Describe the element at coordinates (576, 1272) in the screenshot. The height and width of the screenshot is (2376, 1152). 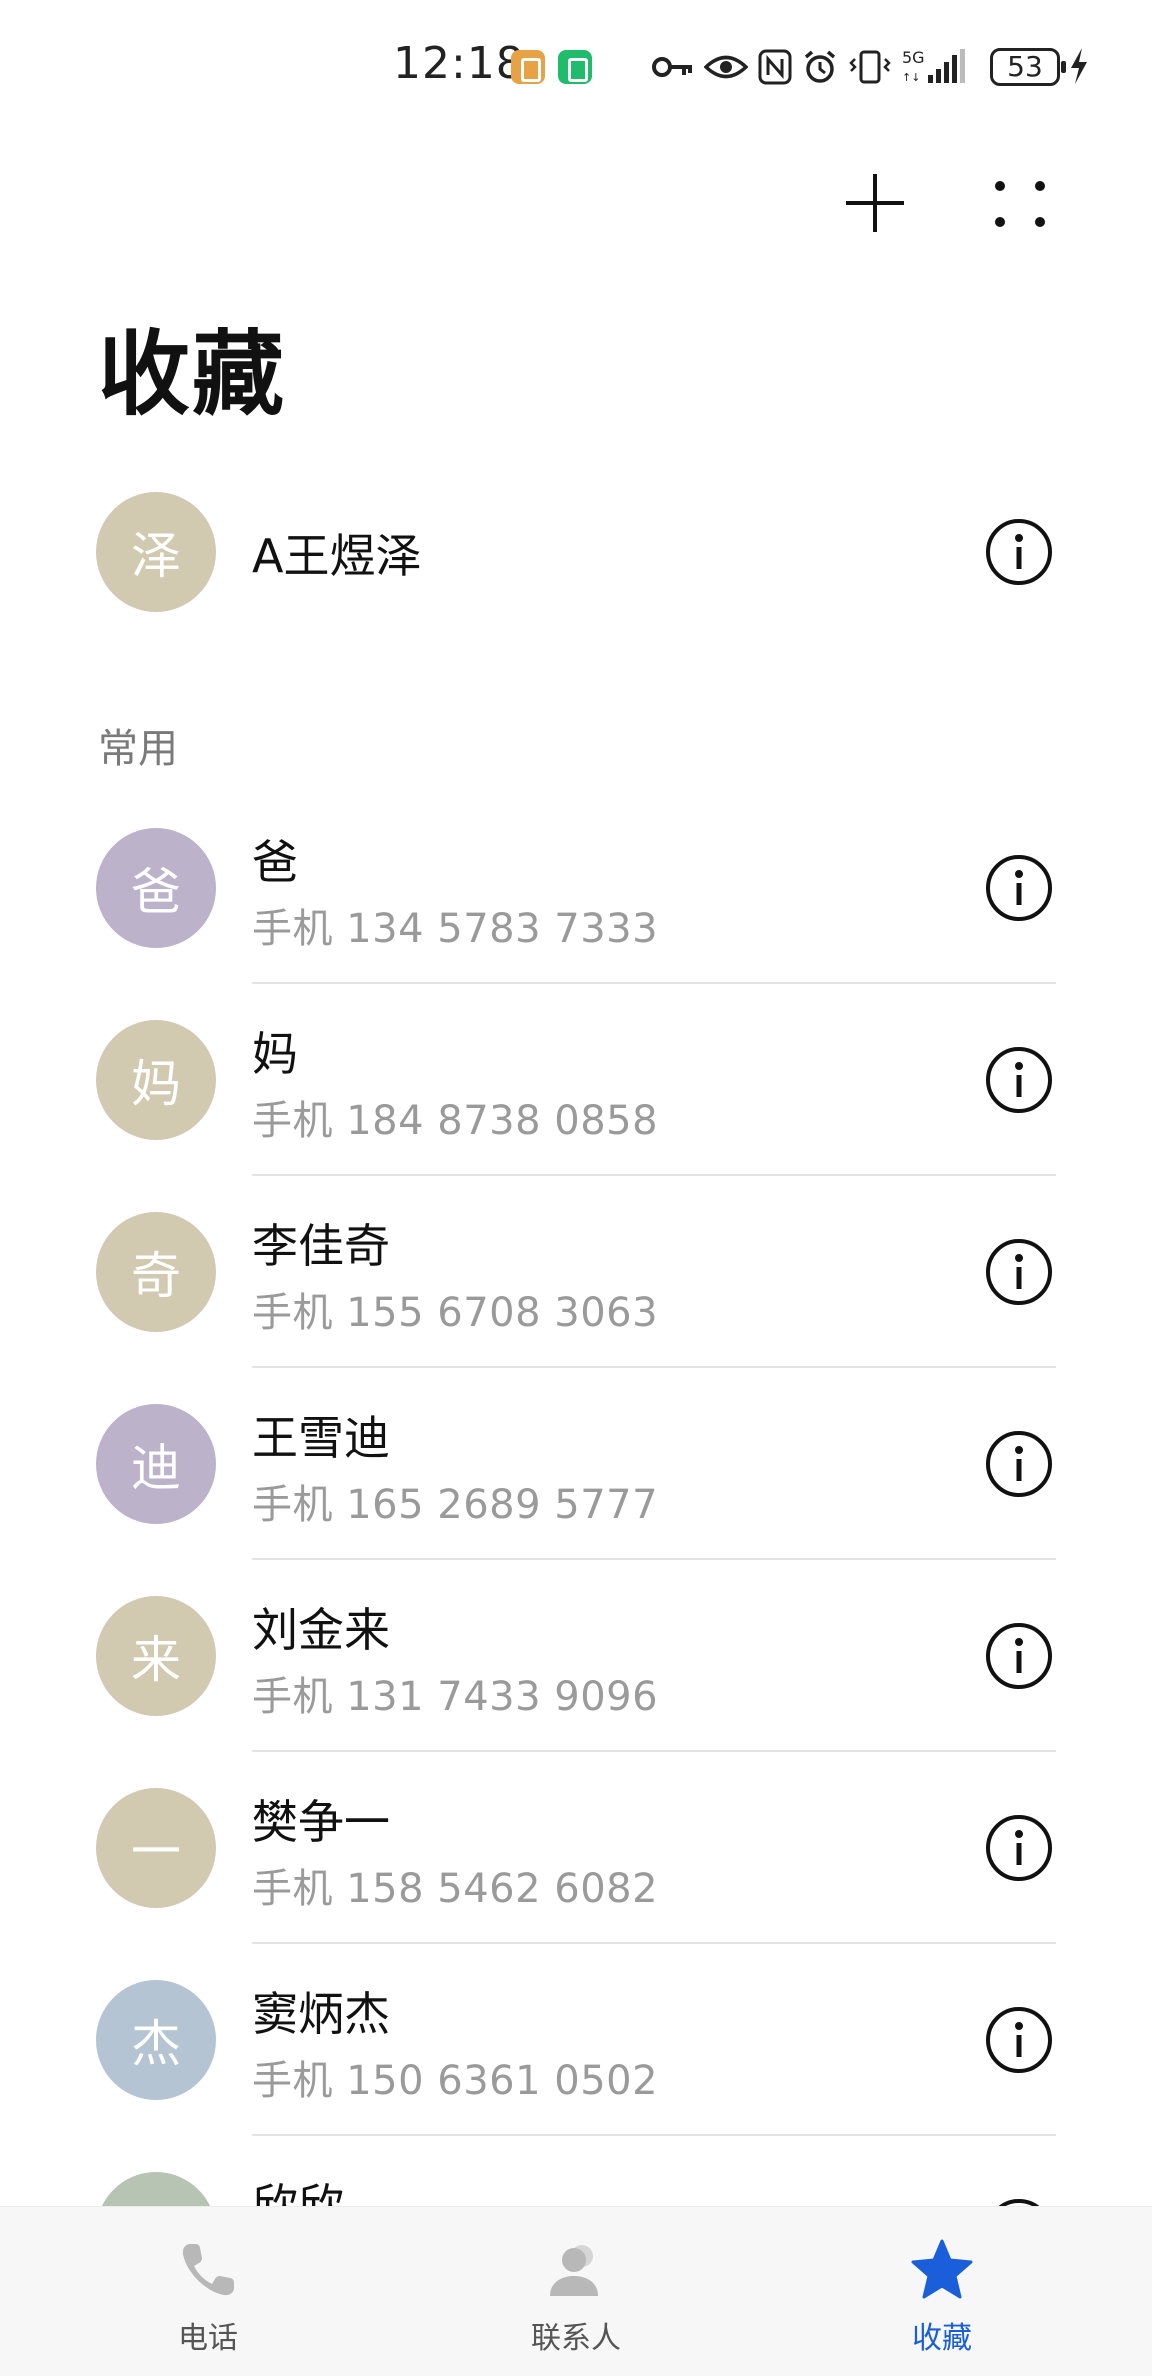
I see `list-item: 奇 李佳奇 手机 155 6708 3063` at that location.